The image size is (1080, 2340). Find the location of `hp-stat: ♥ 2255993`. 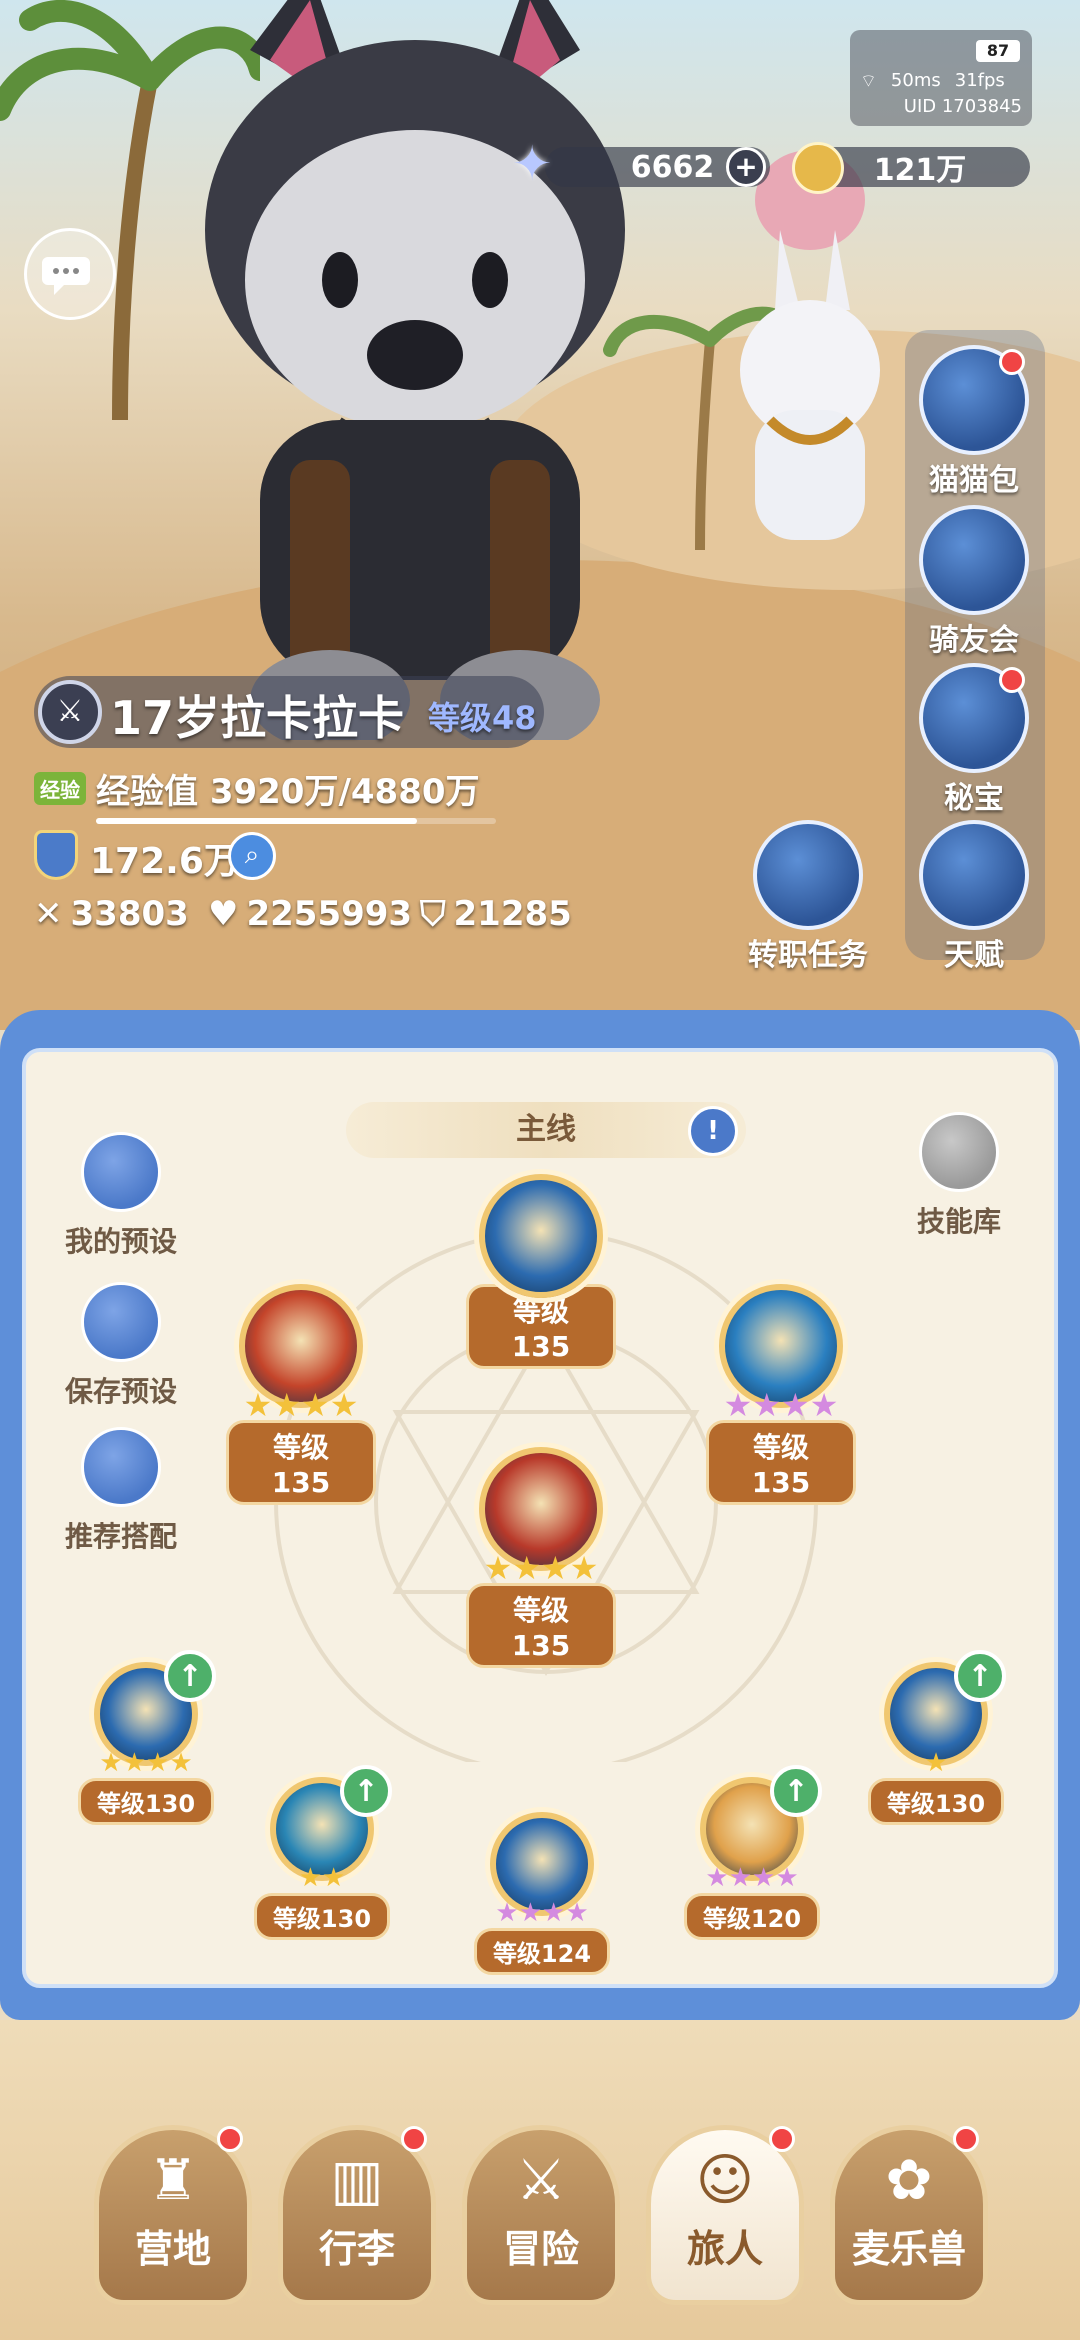

hp-stat: ♥ 2255993 is located at coordinates (310, 914).